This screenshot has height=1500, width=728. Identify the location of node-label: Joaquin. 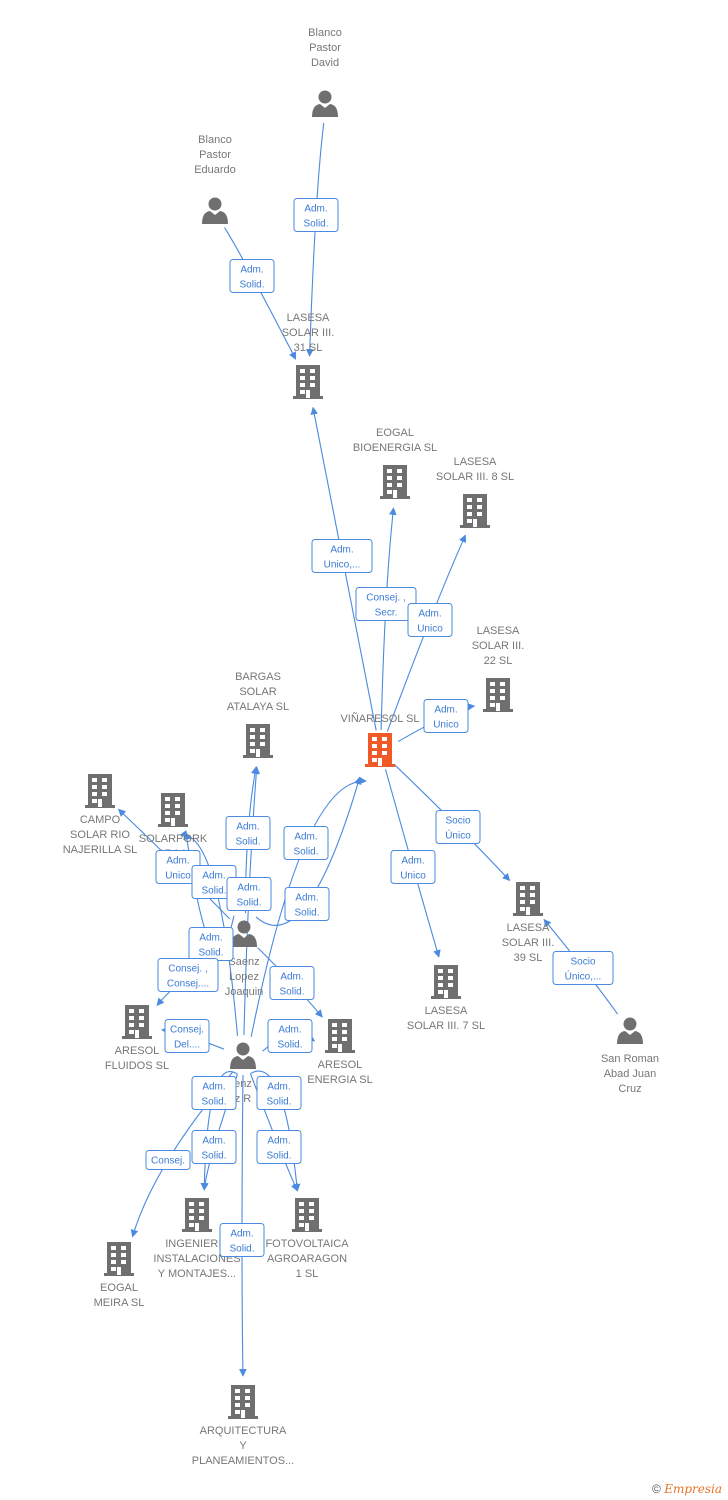
(244, 992).